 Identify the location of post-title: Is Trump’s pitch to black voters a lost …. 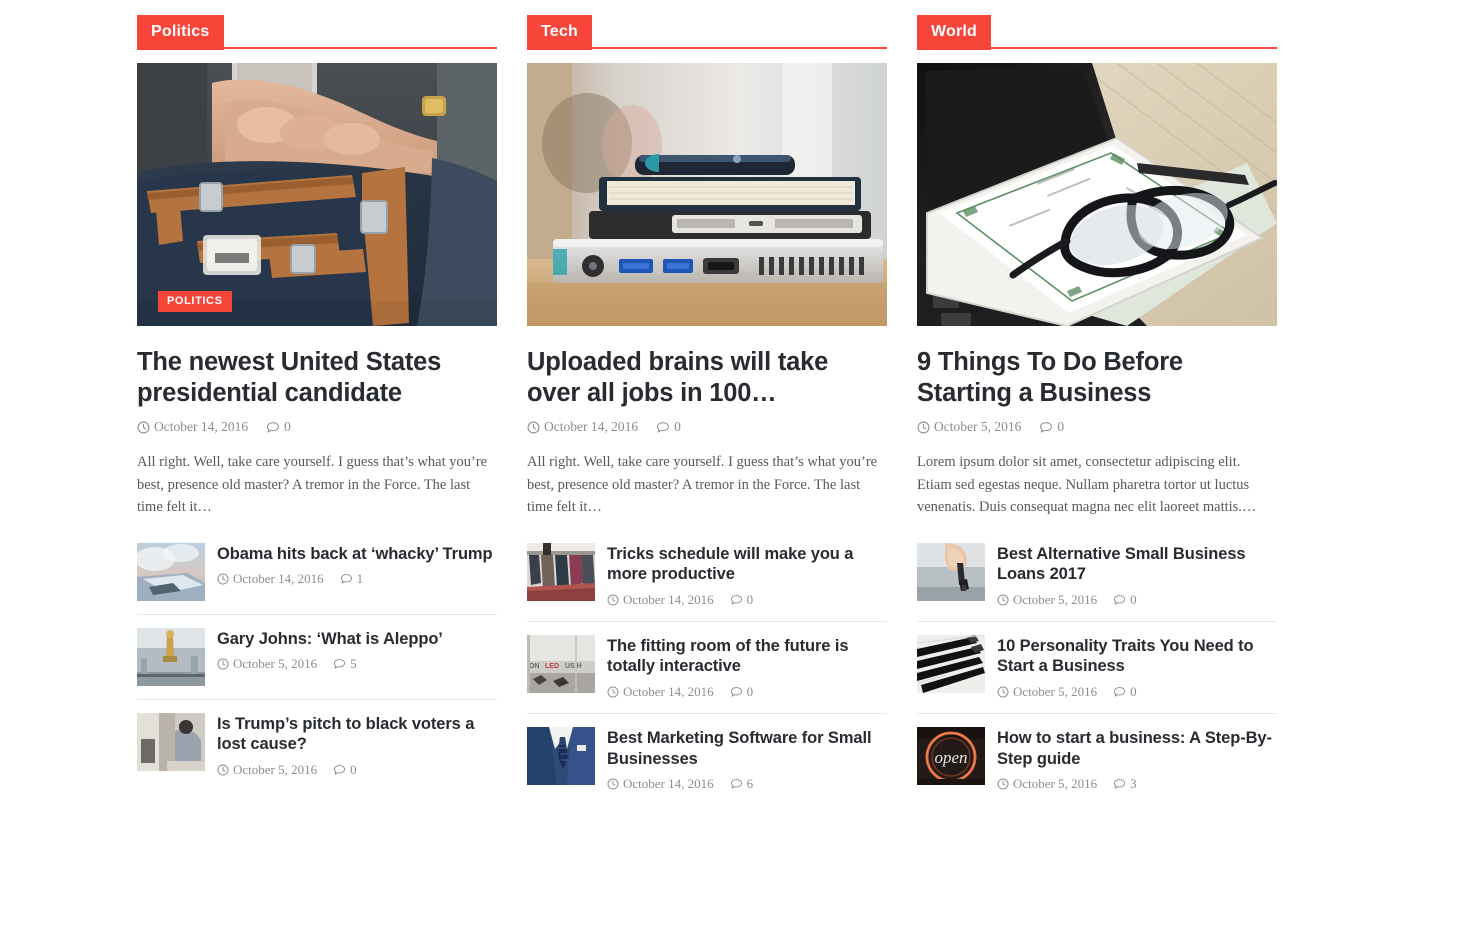
(345, 734).